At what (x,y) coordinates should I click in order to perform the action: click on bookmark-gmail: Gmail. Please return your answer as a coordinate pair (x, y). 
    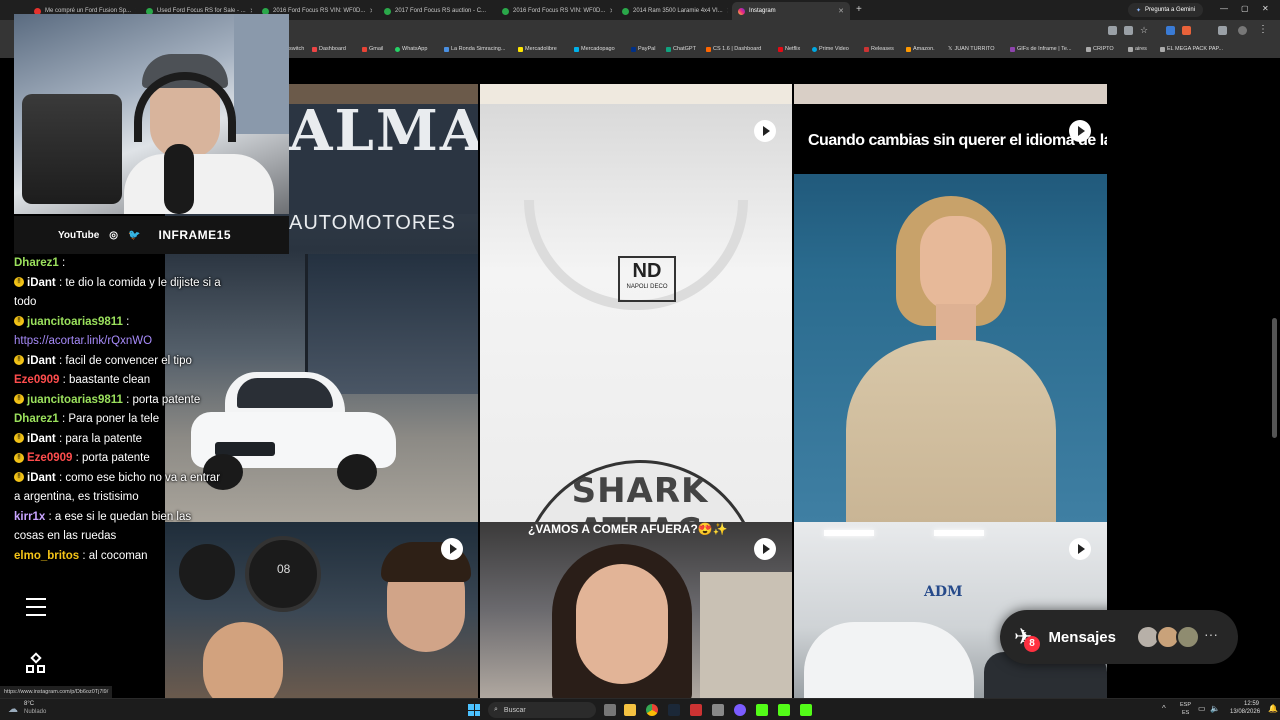
    Looking at the image, I should click on (372, 49).